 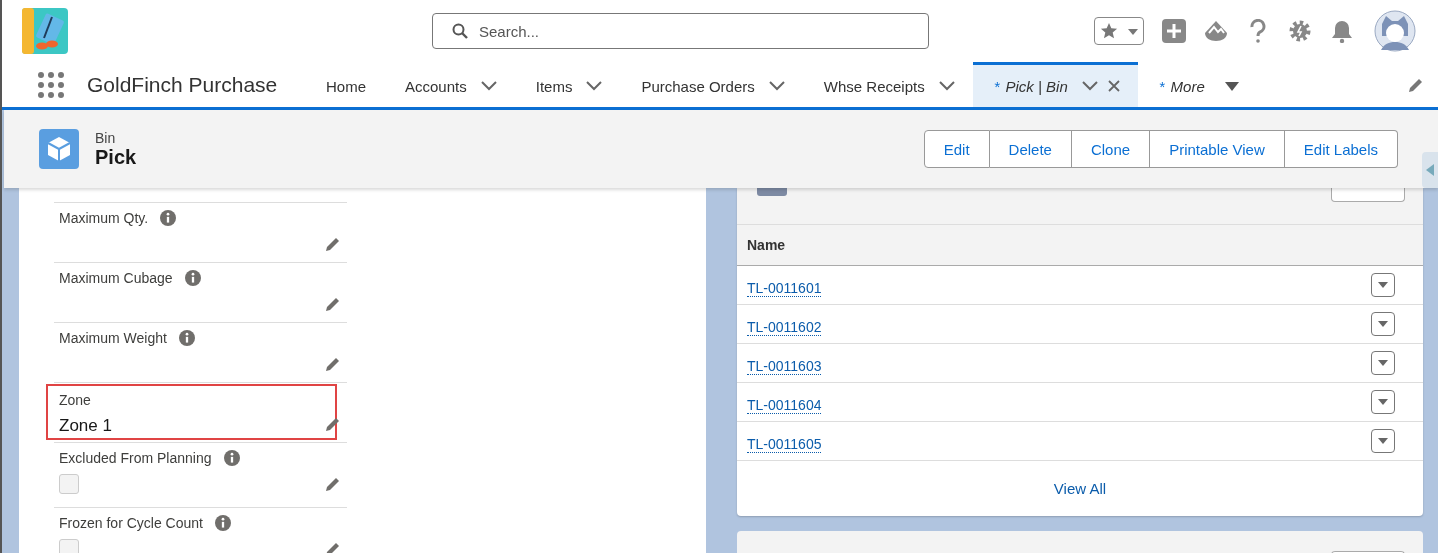 I want to click on app-name: GoldFinch Purchase, so click(x=183, y=84).